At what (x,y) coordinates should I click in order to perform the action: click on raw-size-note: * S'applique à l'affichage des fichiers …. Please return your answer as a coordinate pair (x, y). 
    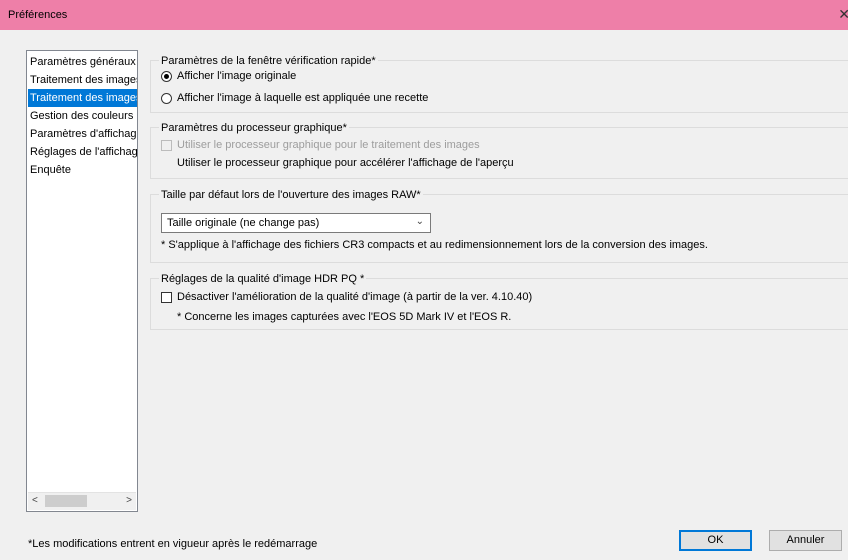
    Looking at the image, I should click on (434, 245).